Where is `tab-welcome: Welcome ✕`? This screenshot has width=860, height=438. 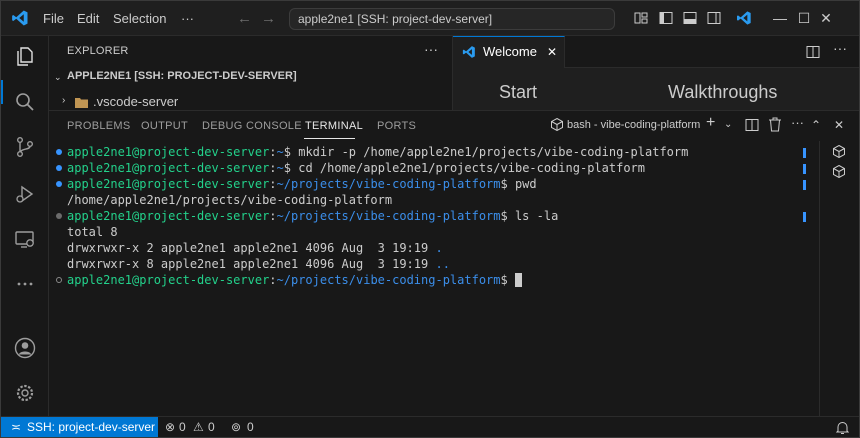 tab-welcome: Welcome ✕ is located at coordinates (509, 52).